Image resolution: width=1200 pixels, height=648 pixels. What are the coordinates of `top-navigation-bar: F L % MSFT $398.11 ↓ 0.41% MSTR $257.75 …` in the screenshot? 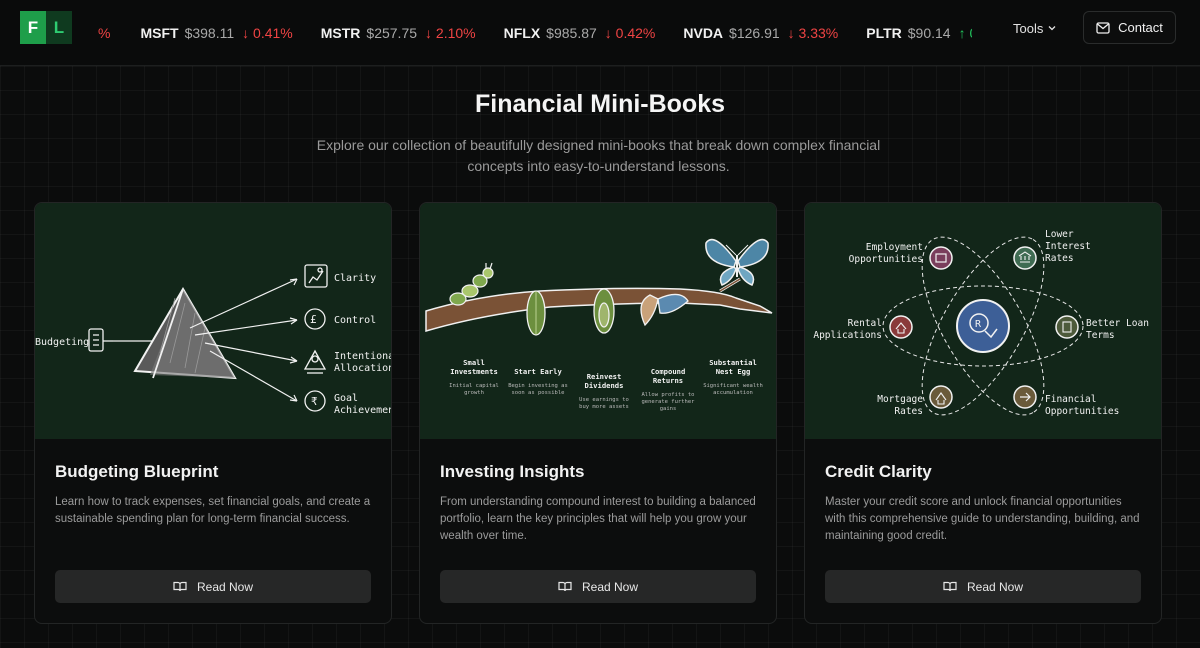 It's located at (600, 33).